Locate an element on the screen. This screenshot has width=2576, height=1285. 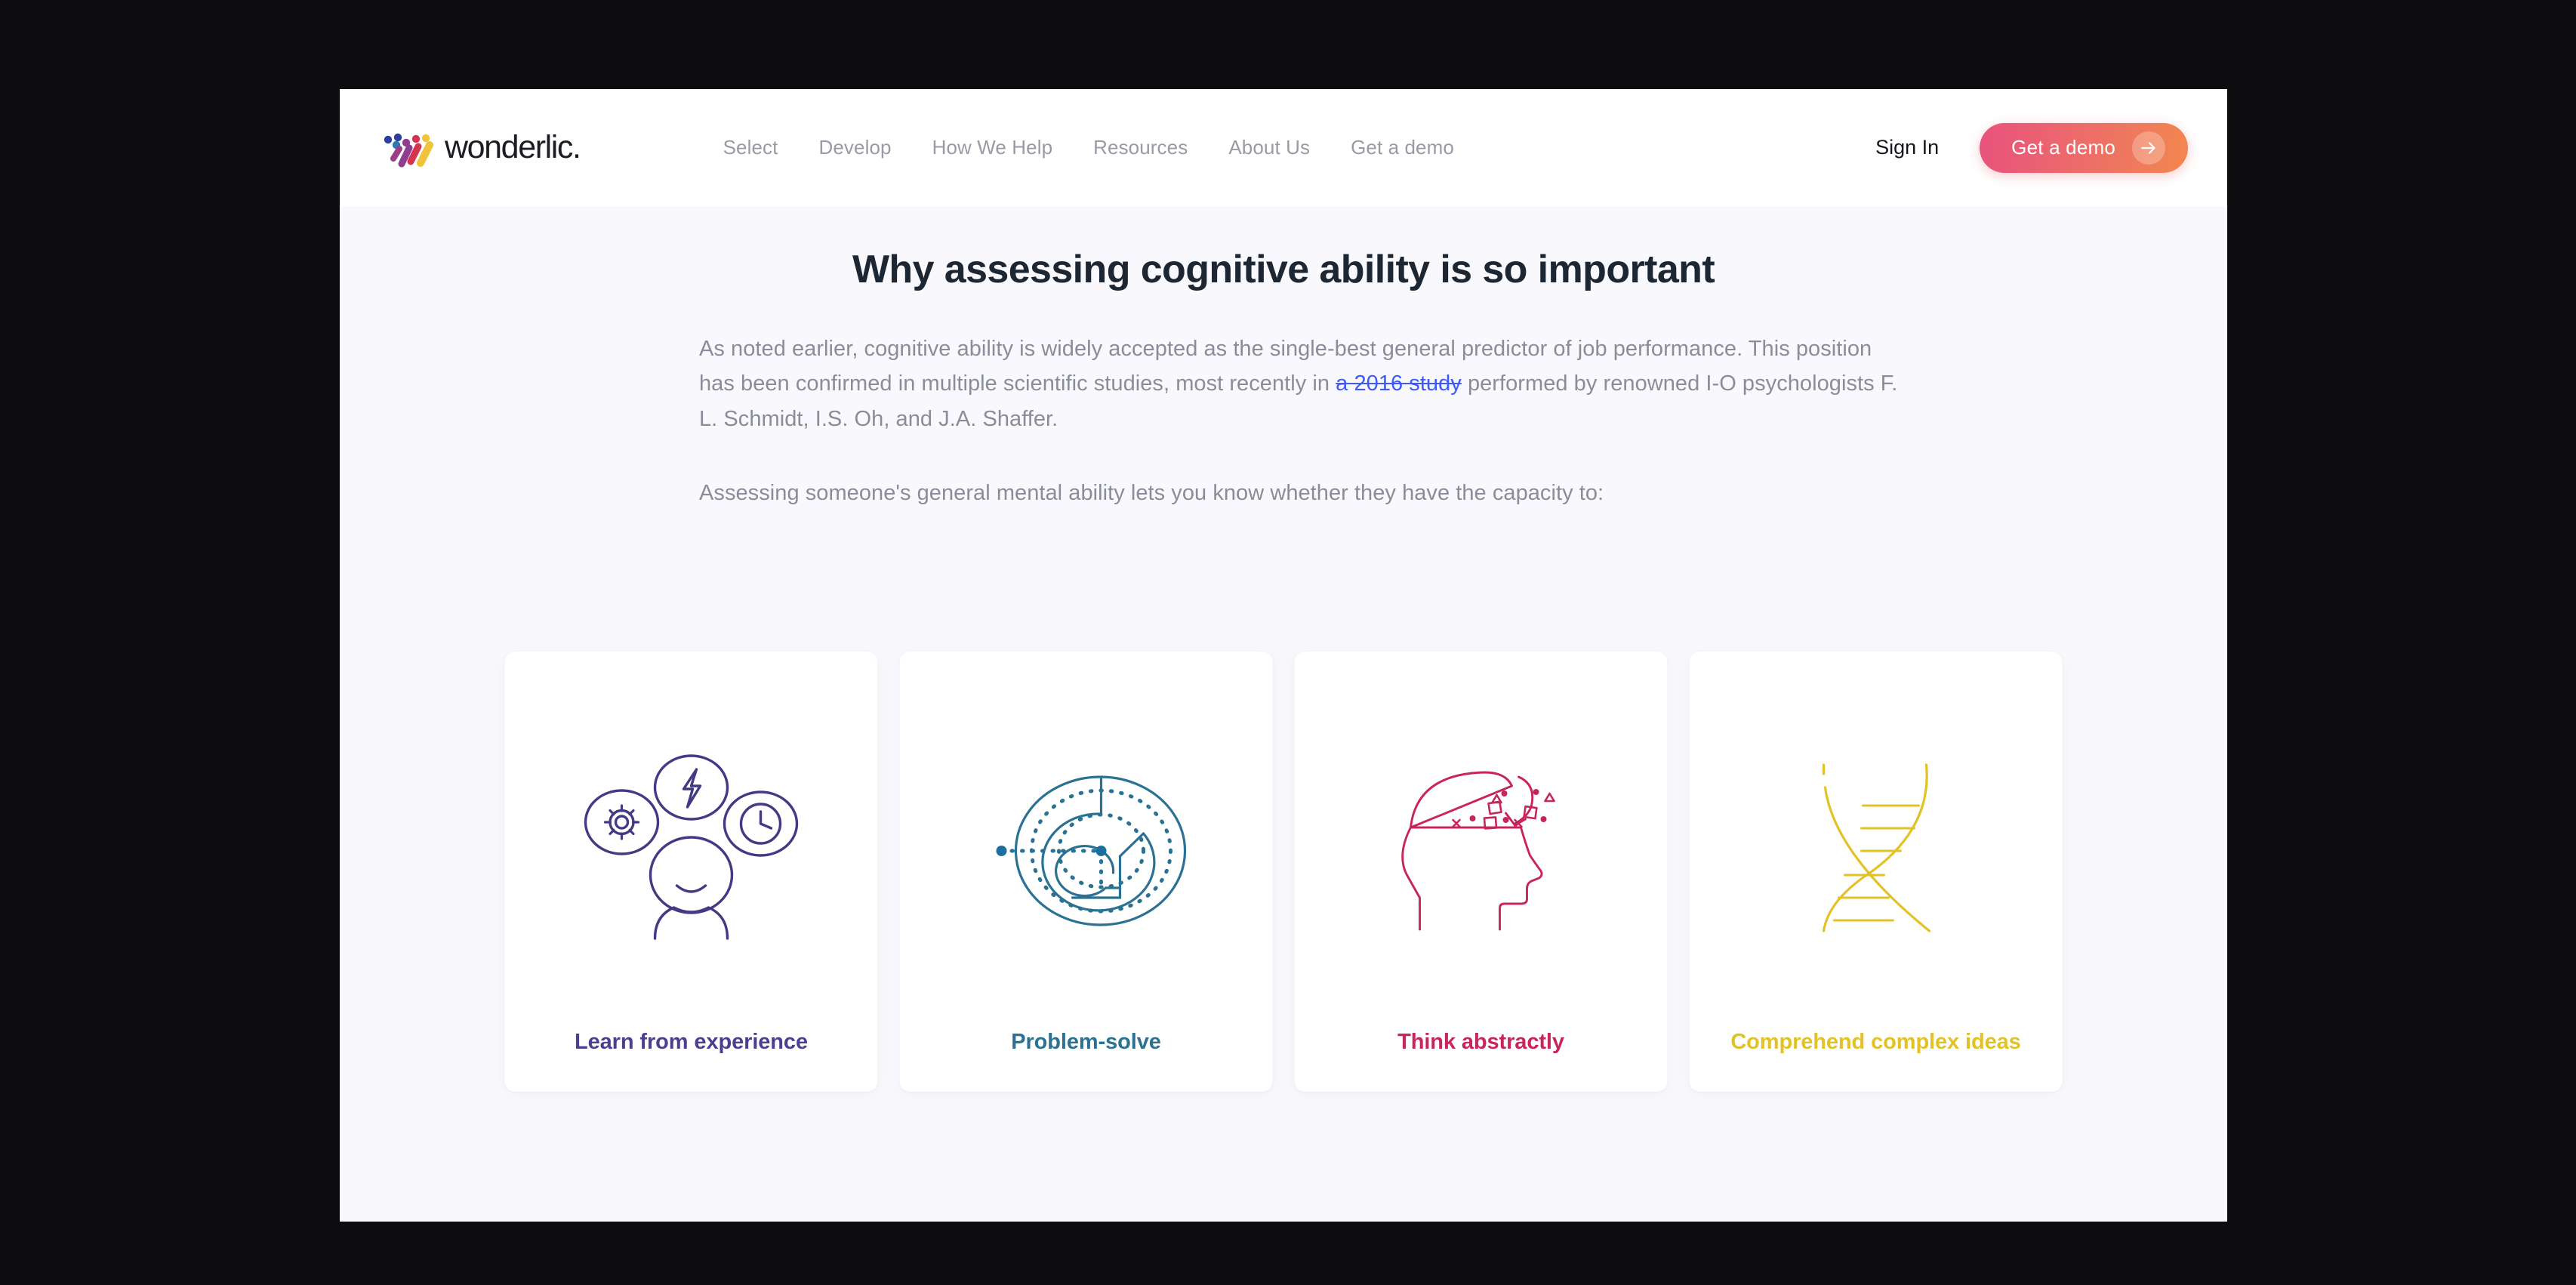
card-learn-from-experience: Learn from experience is located at coordinates (691, 872).